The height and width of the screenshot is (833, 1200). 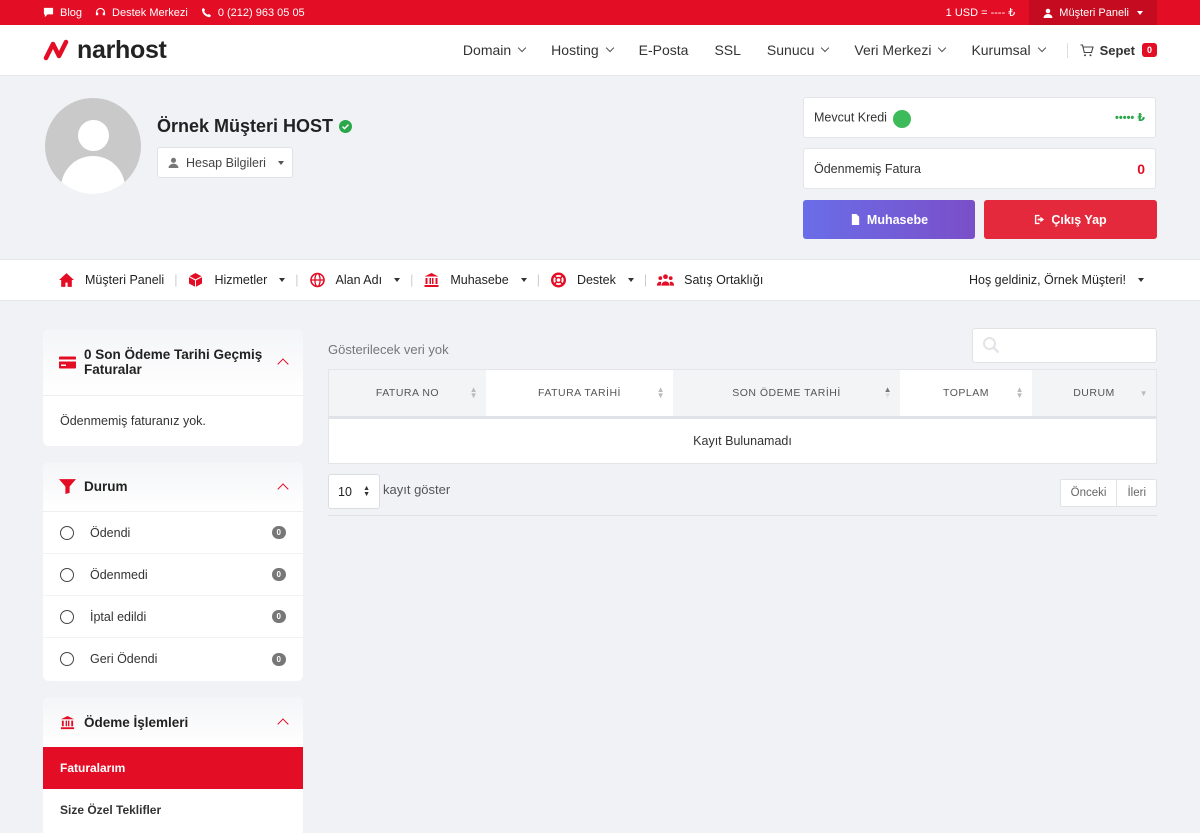 I want to click on logout-button: Çıkış Yap, so click(x=1070, y=219).